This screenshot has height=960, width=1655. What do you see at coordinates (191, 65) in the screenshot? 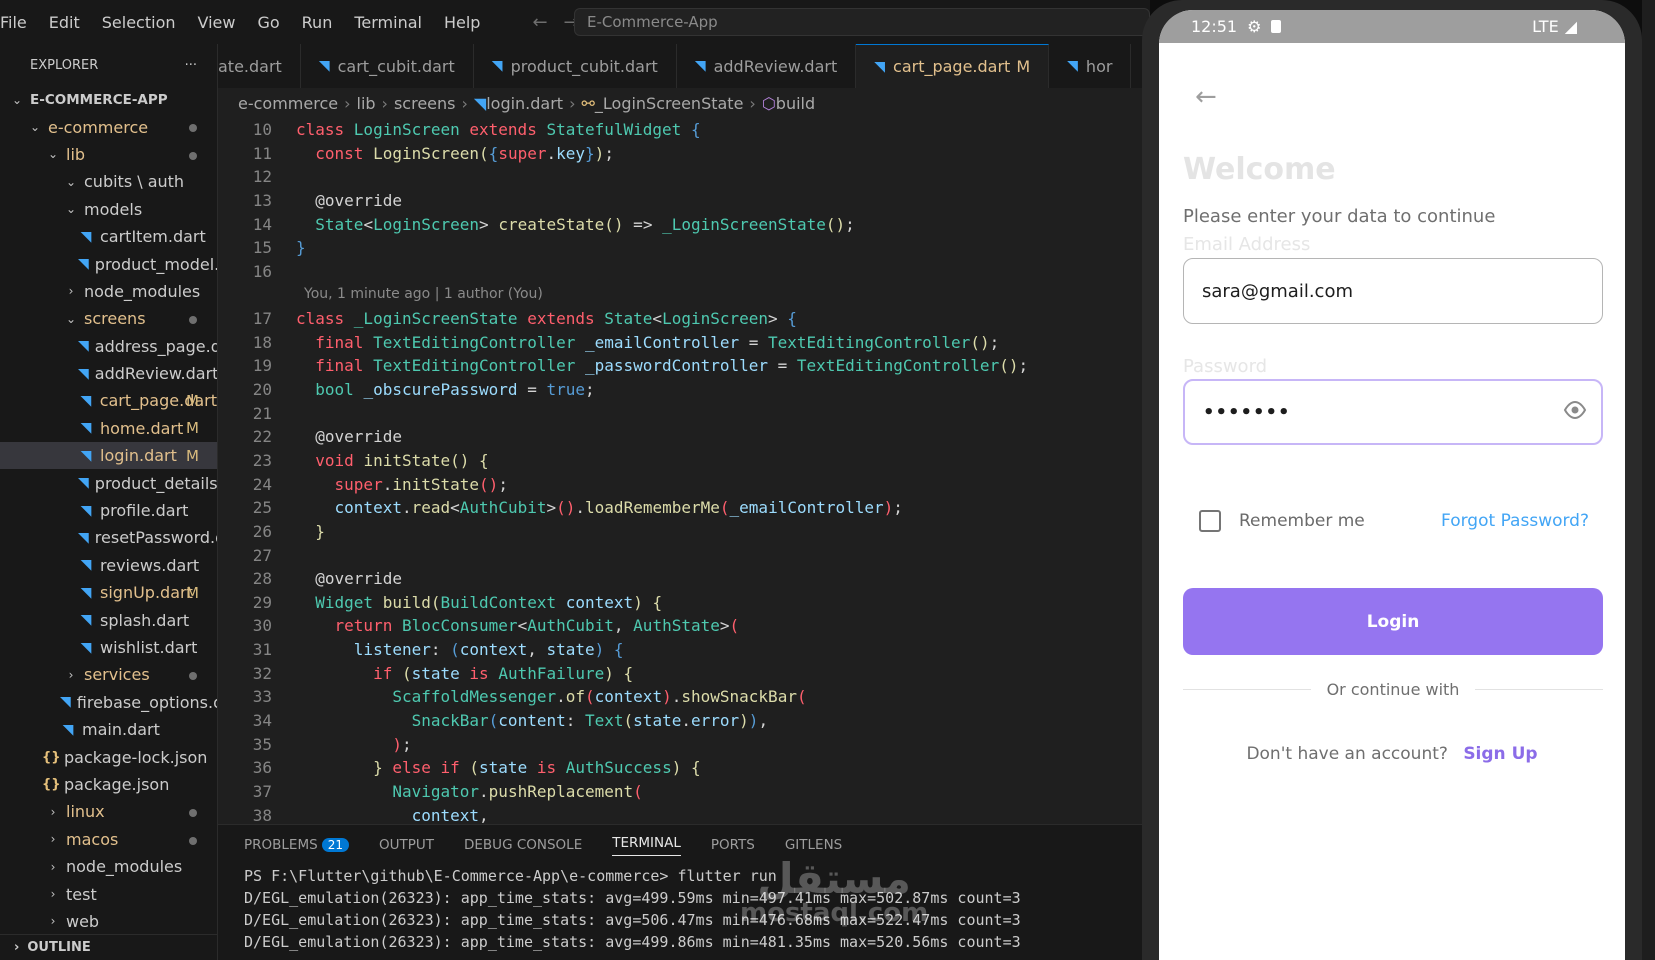
I see `more-actions-icon: ···` at bounding box center [191, 65].